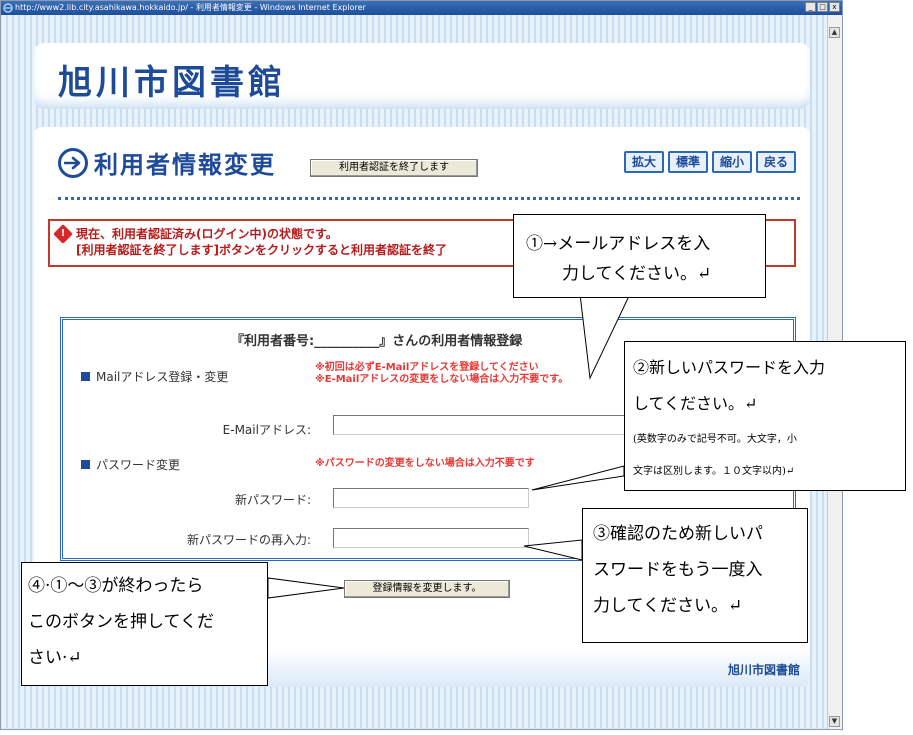 The height and width of the screenshot is (735, 913). What do you see at coordinates (121, 622) in the screenshot?
I see `callout-4-line-2: このボタンを押してくだ` at bounding box center [121, 622].